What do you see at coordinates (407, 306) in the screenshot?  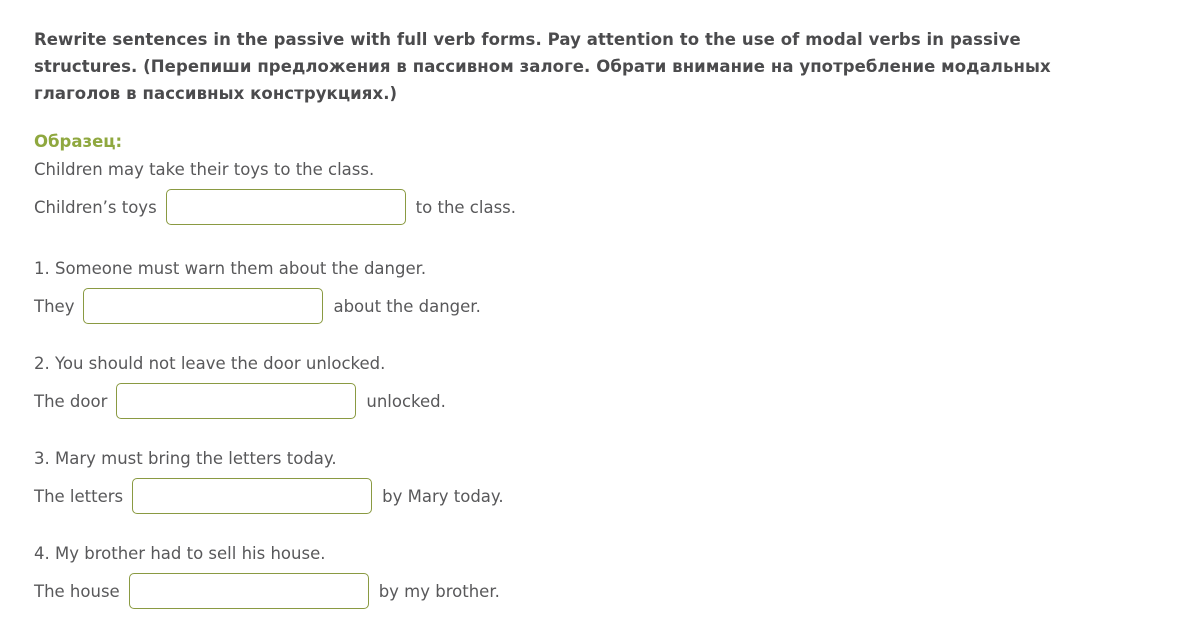 I see `answer-suffix-1: about the danger.` at bounding box center [407, 306].